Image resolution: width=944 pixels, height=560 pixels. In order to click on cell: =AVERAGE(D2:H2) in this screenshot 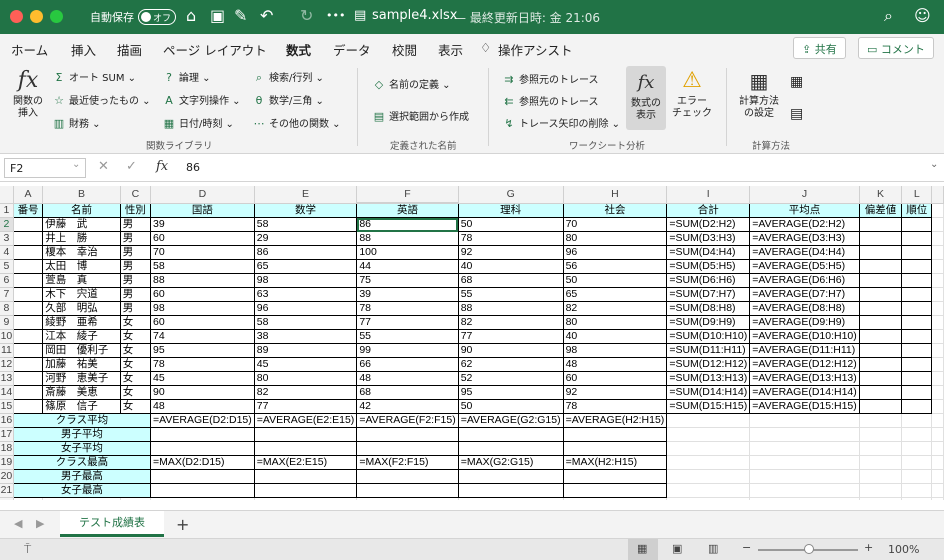, I will do `click(804, 224)`.